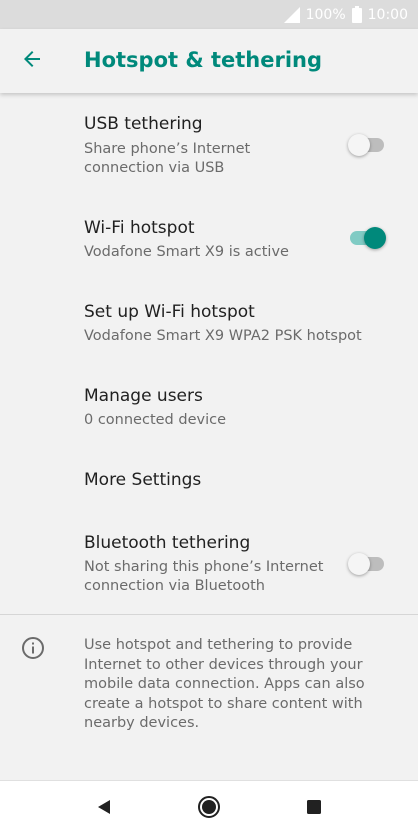 The width and height of the screenshot is (418, 837). I want to click on nav-recents-button, so click(314, 809).